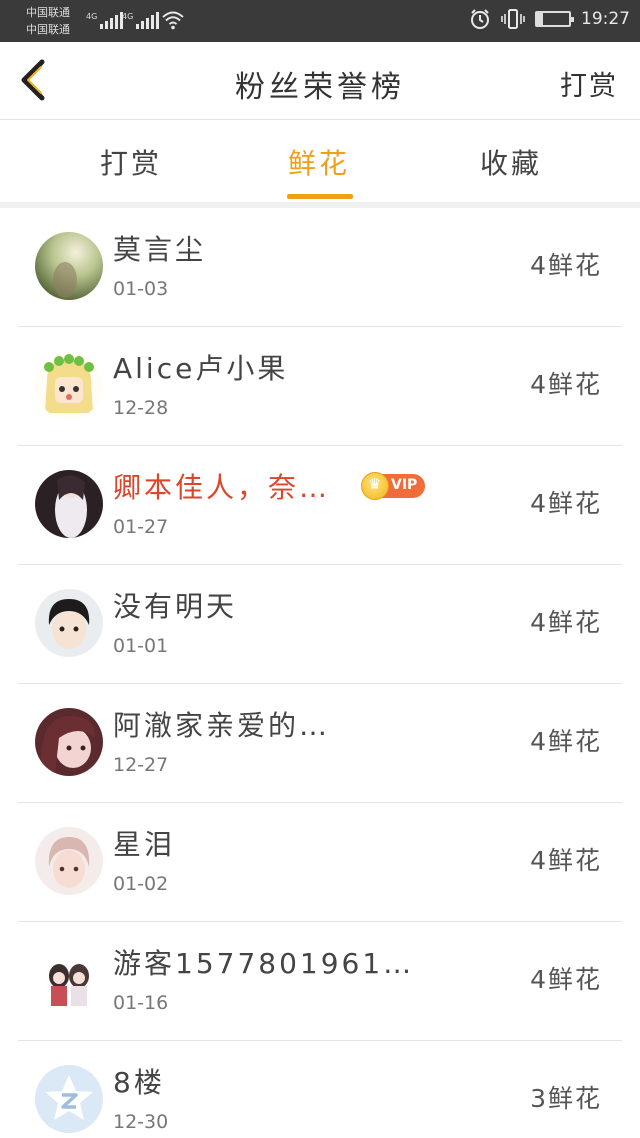 The height and width of the screenshot is (1138, 640). Describe the element at coordinates (105, 20) in the screenshot. I see `signal-strength-icon: 4G` at that location.